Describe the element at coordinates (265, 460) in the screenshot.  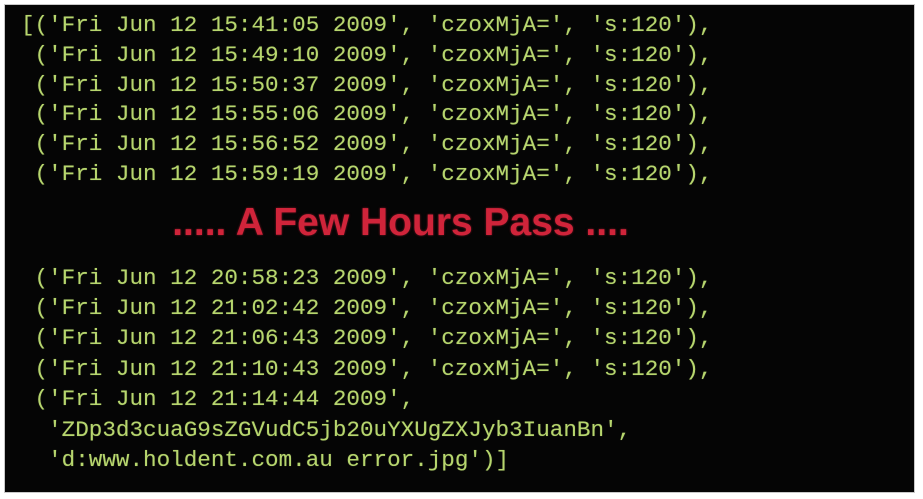
I see `code-line: 'd:www.holdent.com.au error.jpg')]` at that location.